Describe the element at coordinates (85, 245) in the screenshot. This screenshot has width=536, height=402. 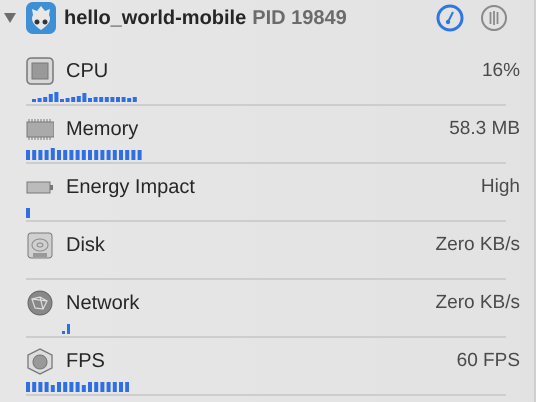
I see `gauge-label: Disk` at that location.